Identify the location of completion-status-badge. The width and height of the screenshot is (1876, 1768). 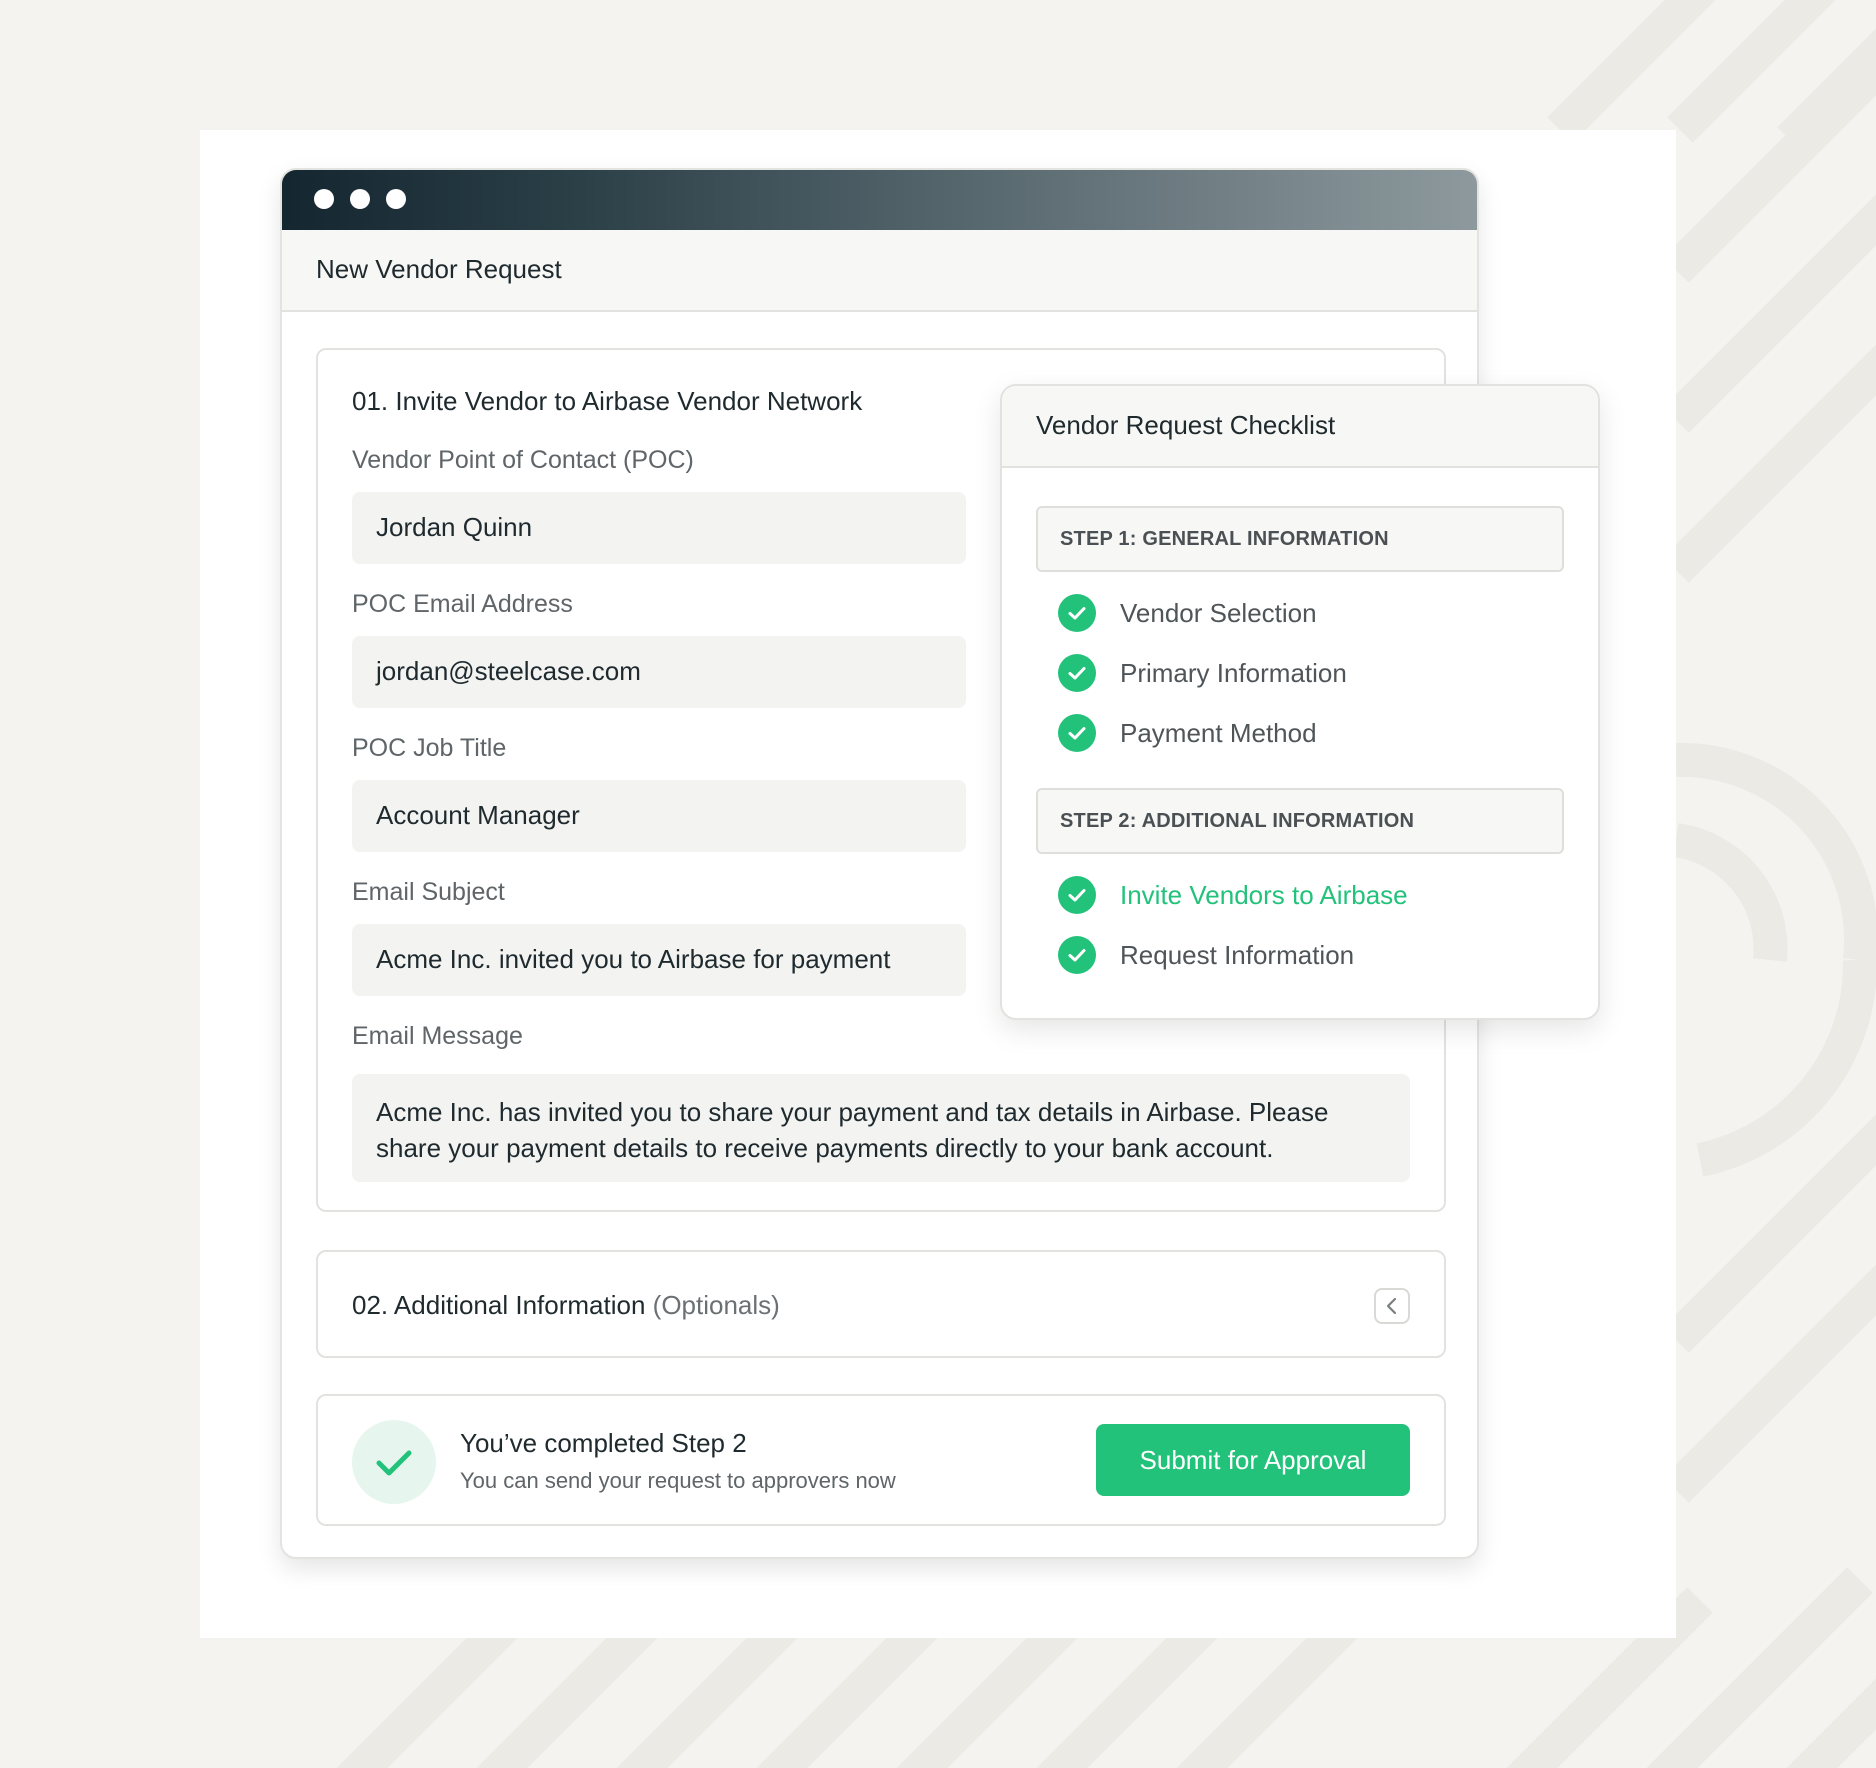
(394, 1462).